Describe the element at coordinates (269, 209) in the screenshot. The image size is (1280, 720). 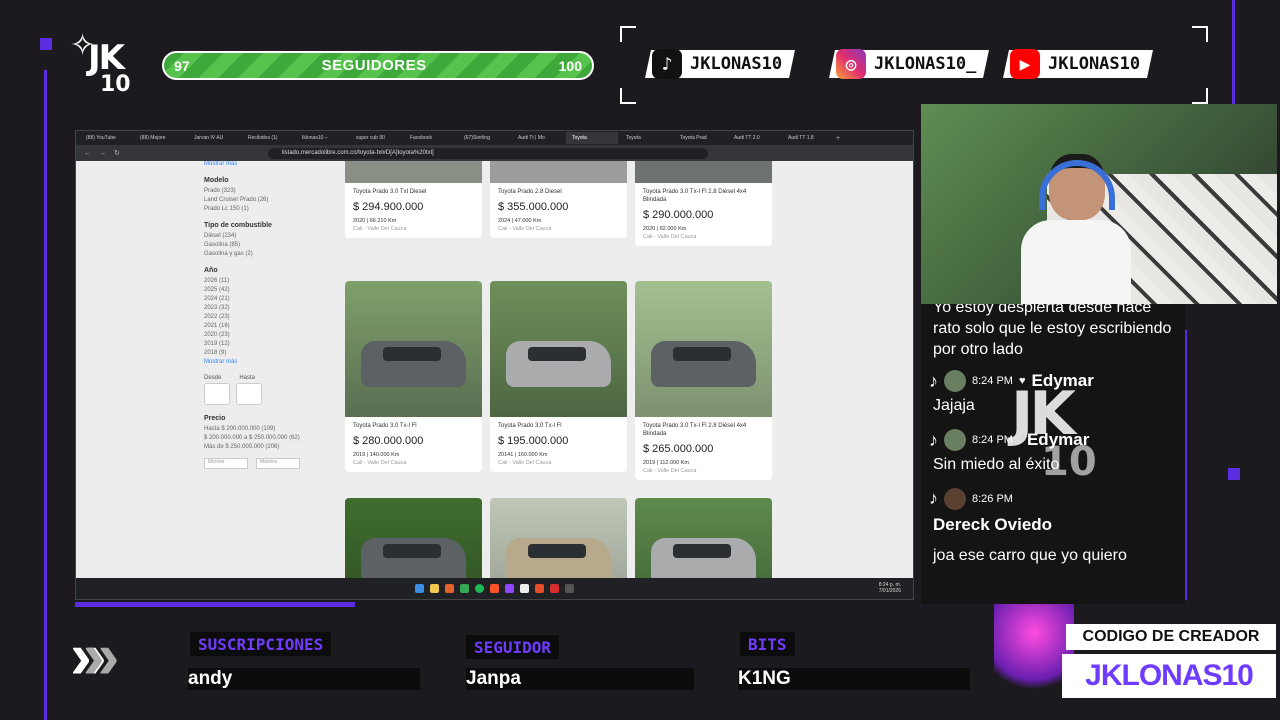
I see `filter-option: Prado Lc 150 (1)` at that location.